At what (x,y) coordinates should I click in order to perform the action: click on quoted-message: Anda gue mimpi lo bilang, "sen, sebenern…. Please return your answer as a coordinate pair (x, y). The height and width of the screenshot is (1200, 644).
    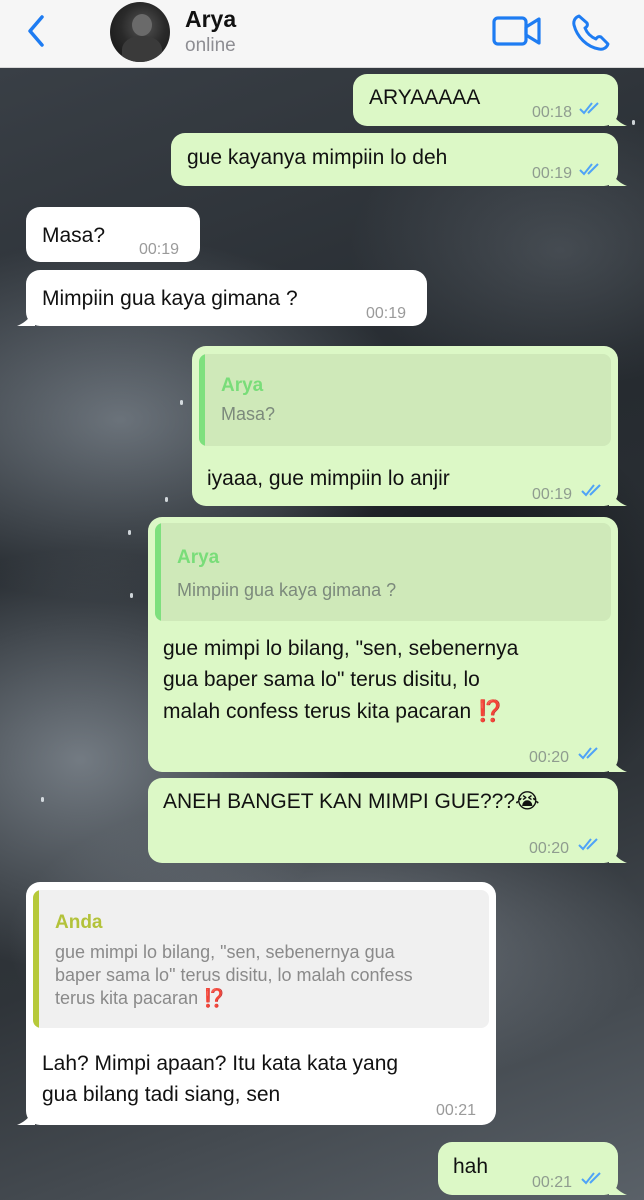
    Looking at the image, I should click on (261, 959).